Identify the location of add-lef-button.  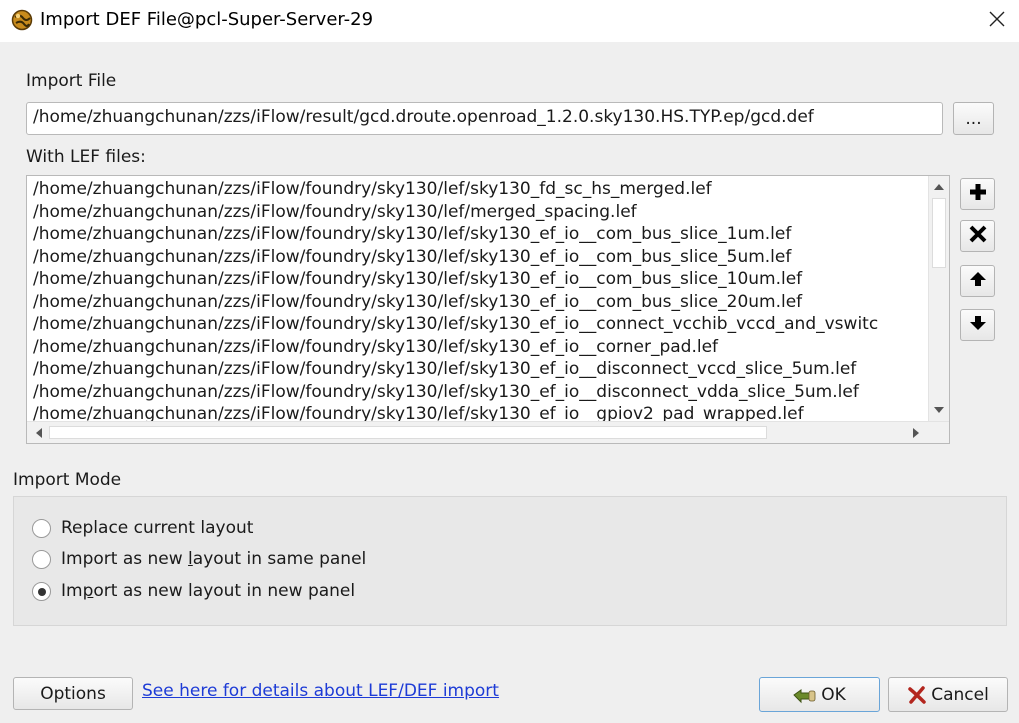
(977, 194).